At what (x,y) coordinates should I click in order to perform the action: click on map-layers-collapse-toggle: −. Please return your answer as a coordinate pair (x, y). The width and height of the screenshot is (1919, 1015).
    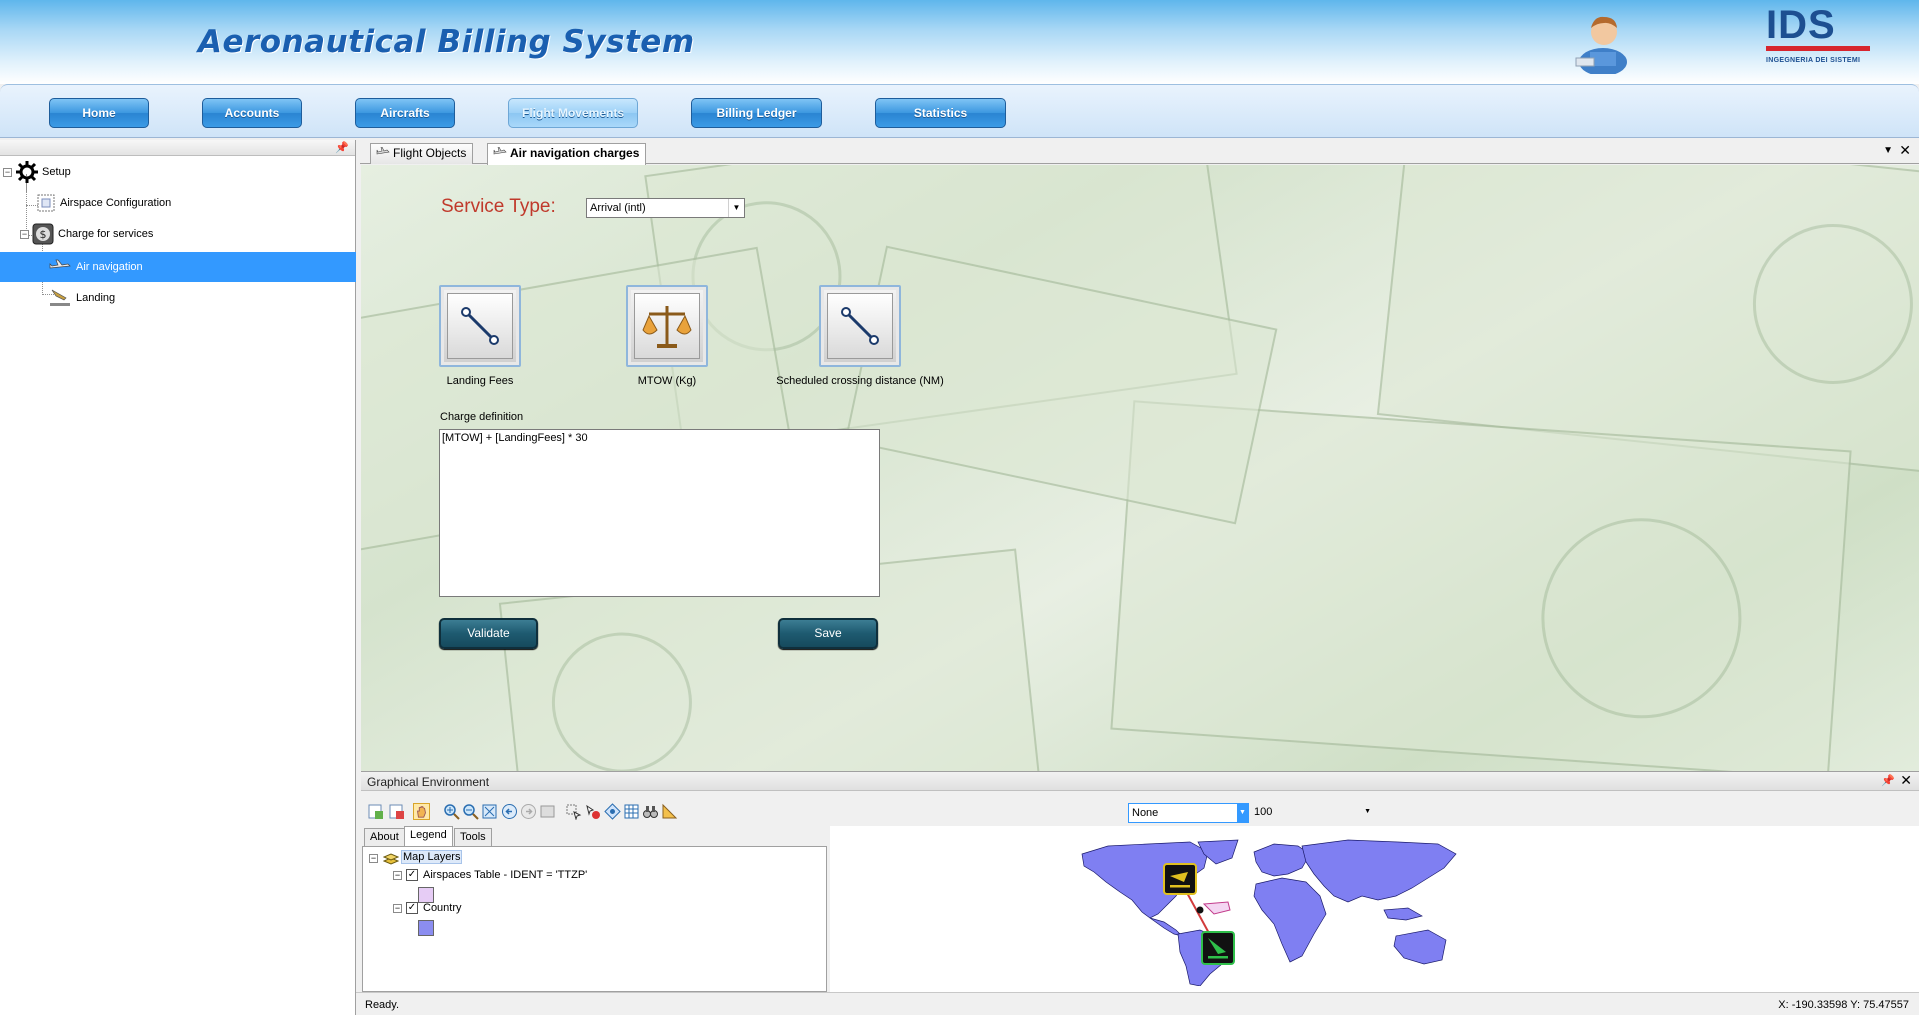
    Looking at the image, I should click on (373, 858).